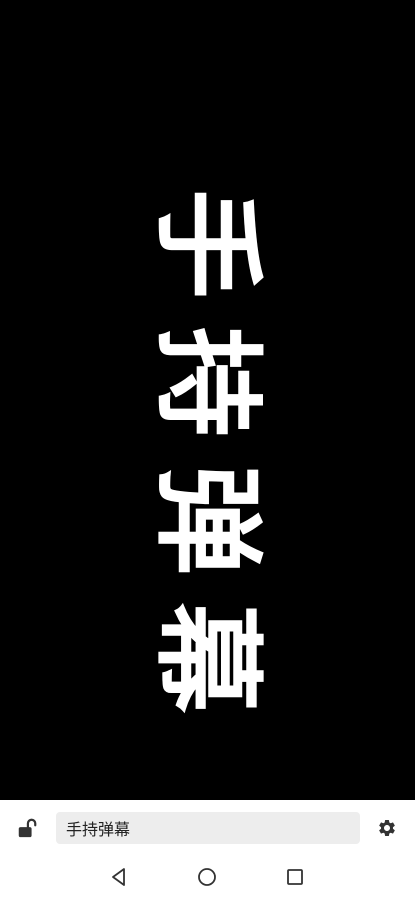  I want to click on recents-button, so click(295, 877).